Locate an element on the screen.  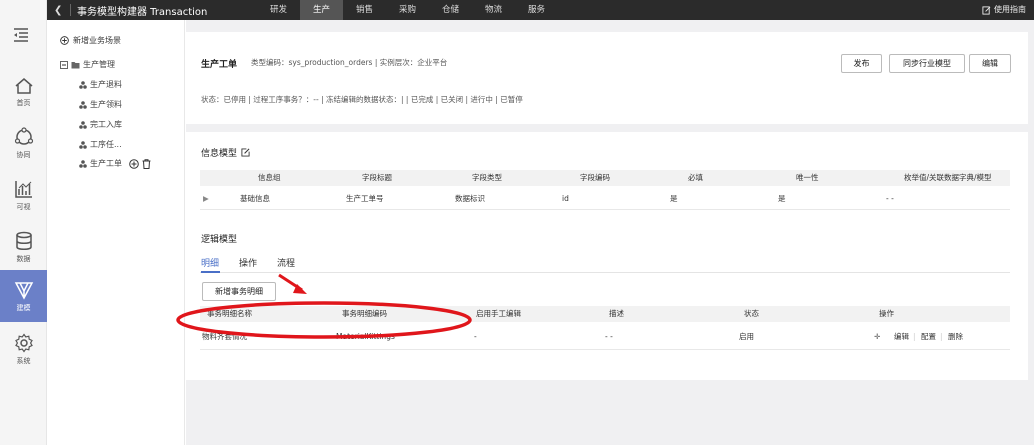
col-header: 信息组 is located at coordinates (269, 177).